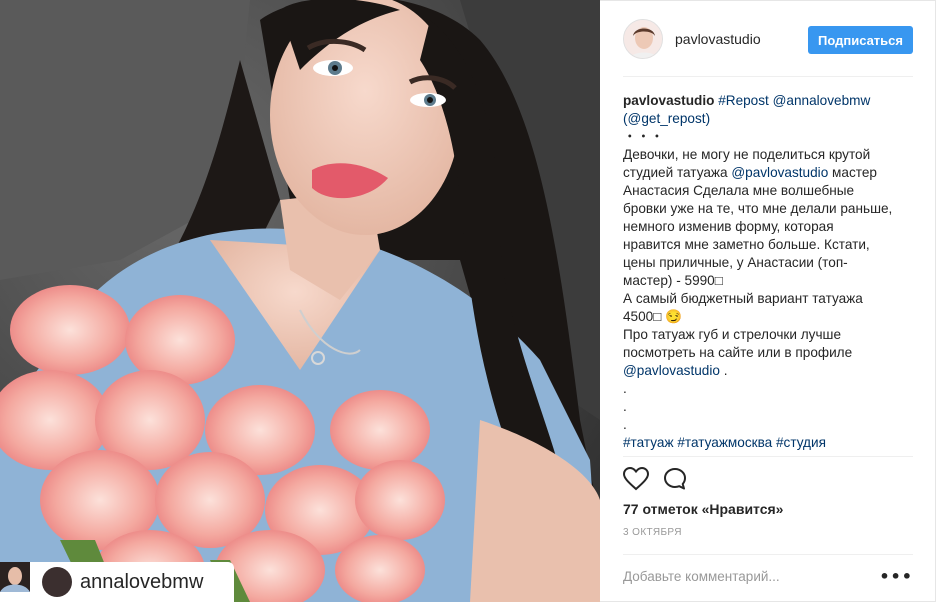 The height and width of the screenshot is (602, 936). What do you see at coordinates (768, 39) in the screenshot?
I see `post-header: pavlovastudio Подписаться` at bounding box center [768, 39].